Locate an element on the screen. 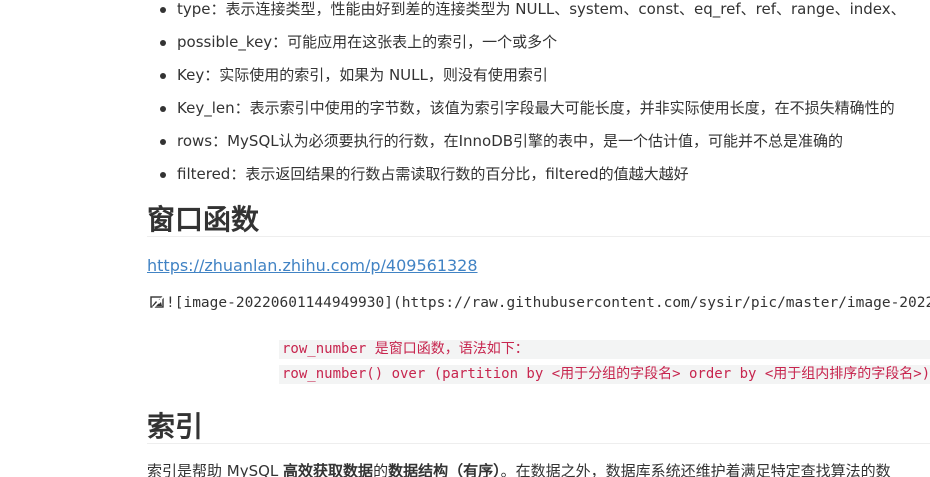  list-item: Key：实际使用的索引，如果为 NULL，则没有使用索引 is located at coordinates (453, 75).